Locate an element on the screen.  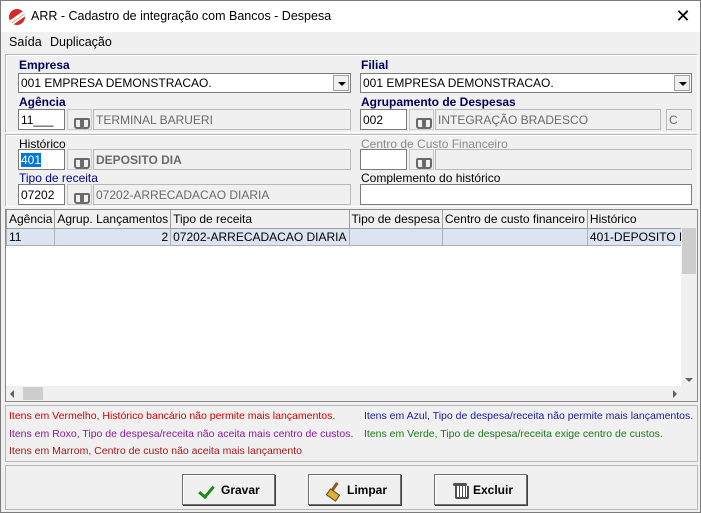
save-button: Gravar is located at coordinates (228, 489).